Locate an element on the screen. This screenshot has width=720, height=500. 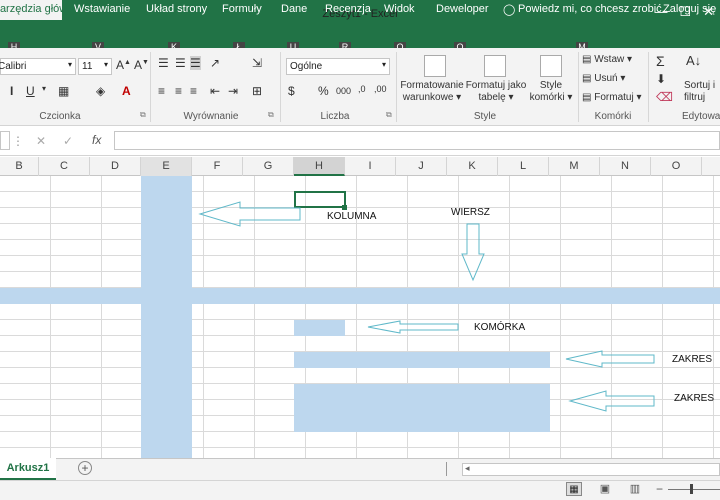
column-header: I is located at coordinates (370, 166).